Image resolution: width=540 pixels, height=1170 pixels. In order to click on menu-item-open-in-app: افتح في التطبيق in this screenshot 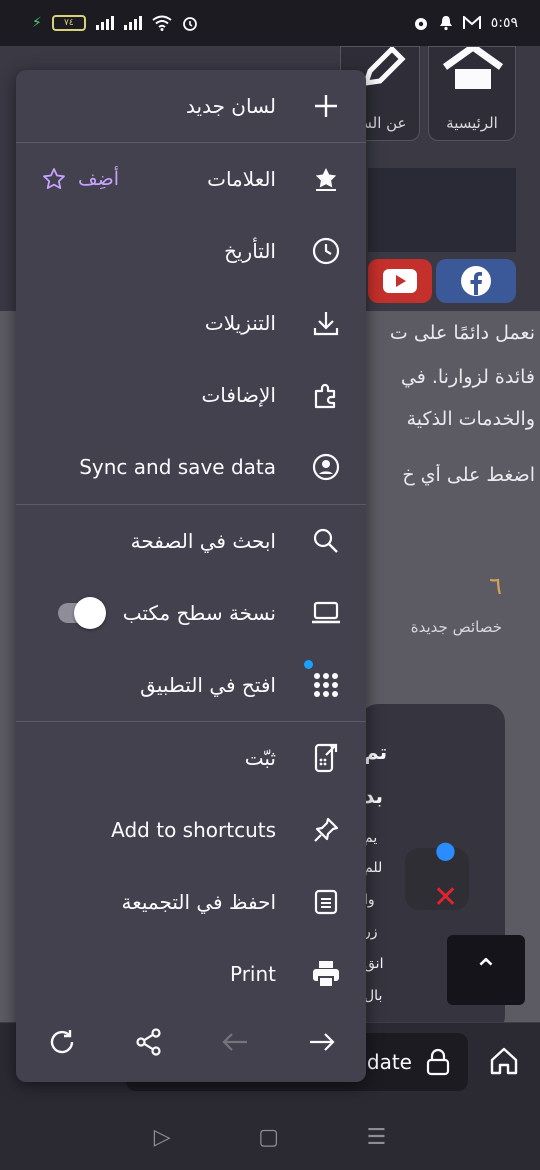, I will do `click(191, 685)`.